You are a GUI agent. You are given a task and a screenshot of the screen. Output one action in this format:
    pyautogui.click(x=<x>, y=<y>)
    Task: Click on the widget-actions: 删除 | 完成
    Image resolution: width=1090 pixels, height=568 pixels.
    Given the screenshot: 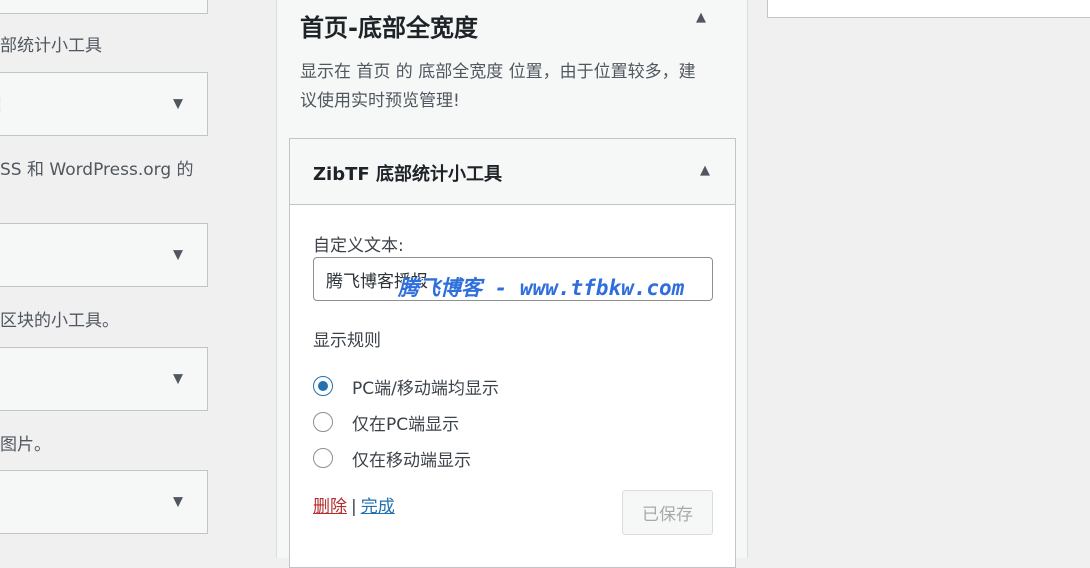 What is the action you would take?
    pyautogui.click(x=354, y=504)
    